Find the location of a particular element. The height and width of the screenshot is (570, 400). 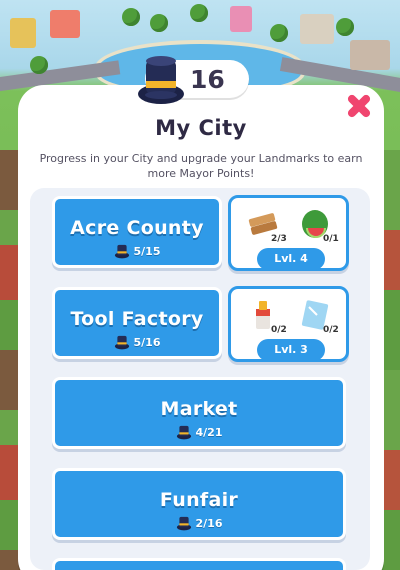

landmark-upgrade-tool-factory: 0/2 0/2 Lvl. 3 is located at coordinates (288, 324).